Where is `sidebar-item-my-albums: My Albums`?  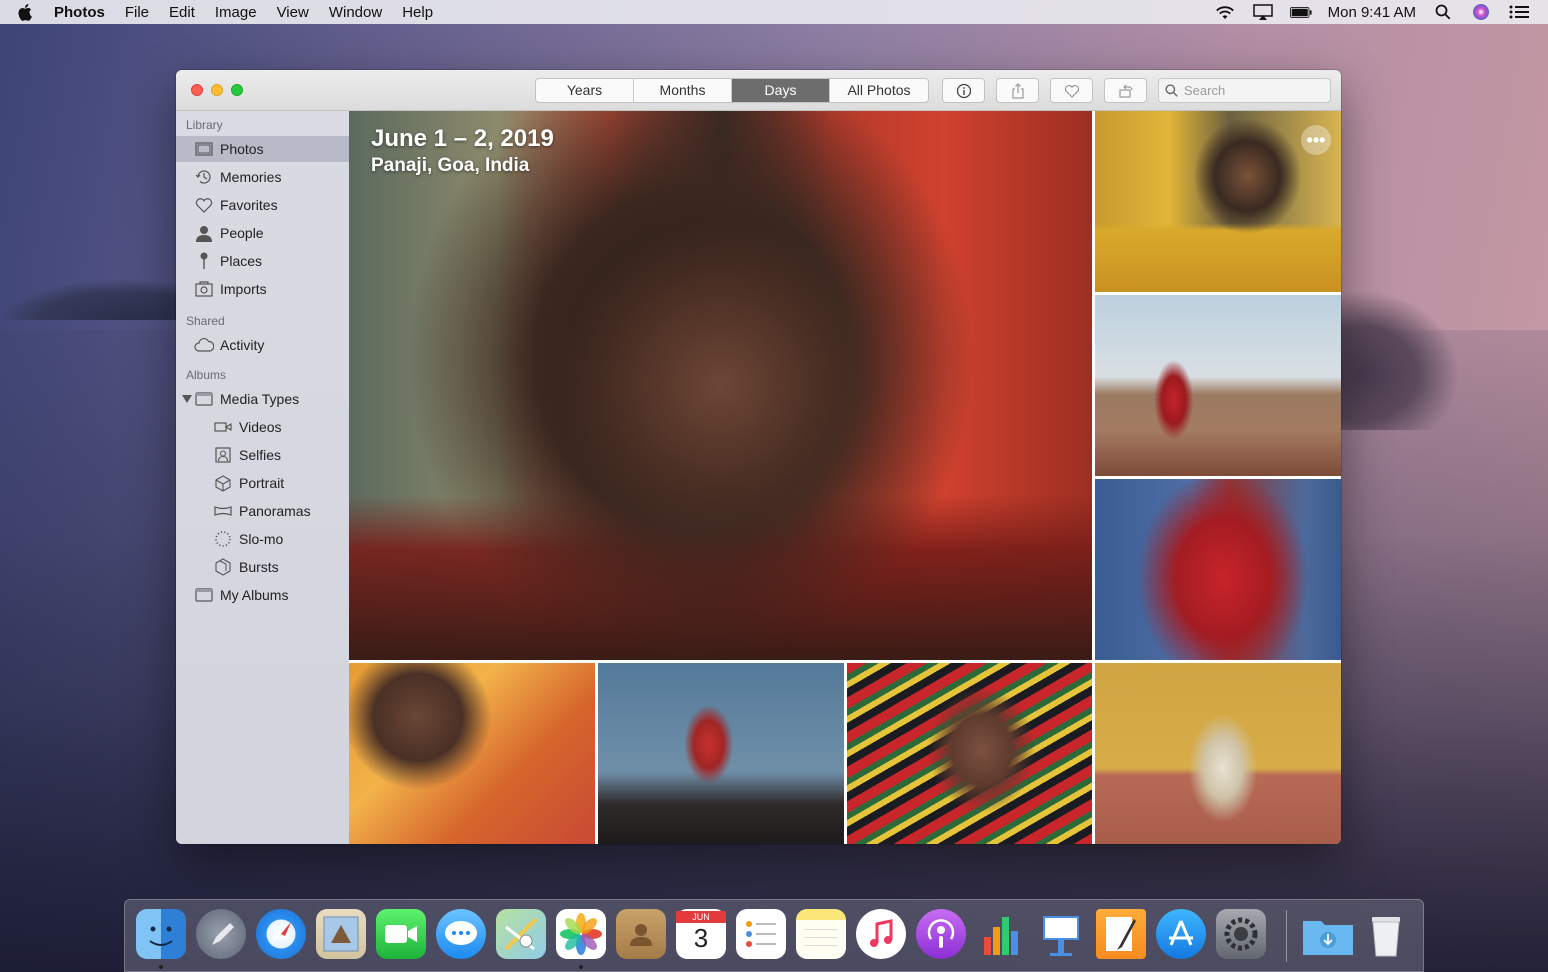
sidebar-item-my-albums: My Albums is located at coordinates (262, 595).